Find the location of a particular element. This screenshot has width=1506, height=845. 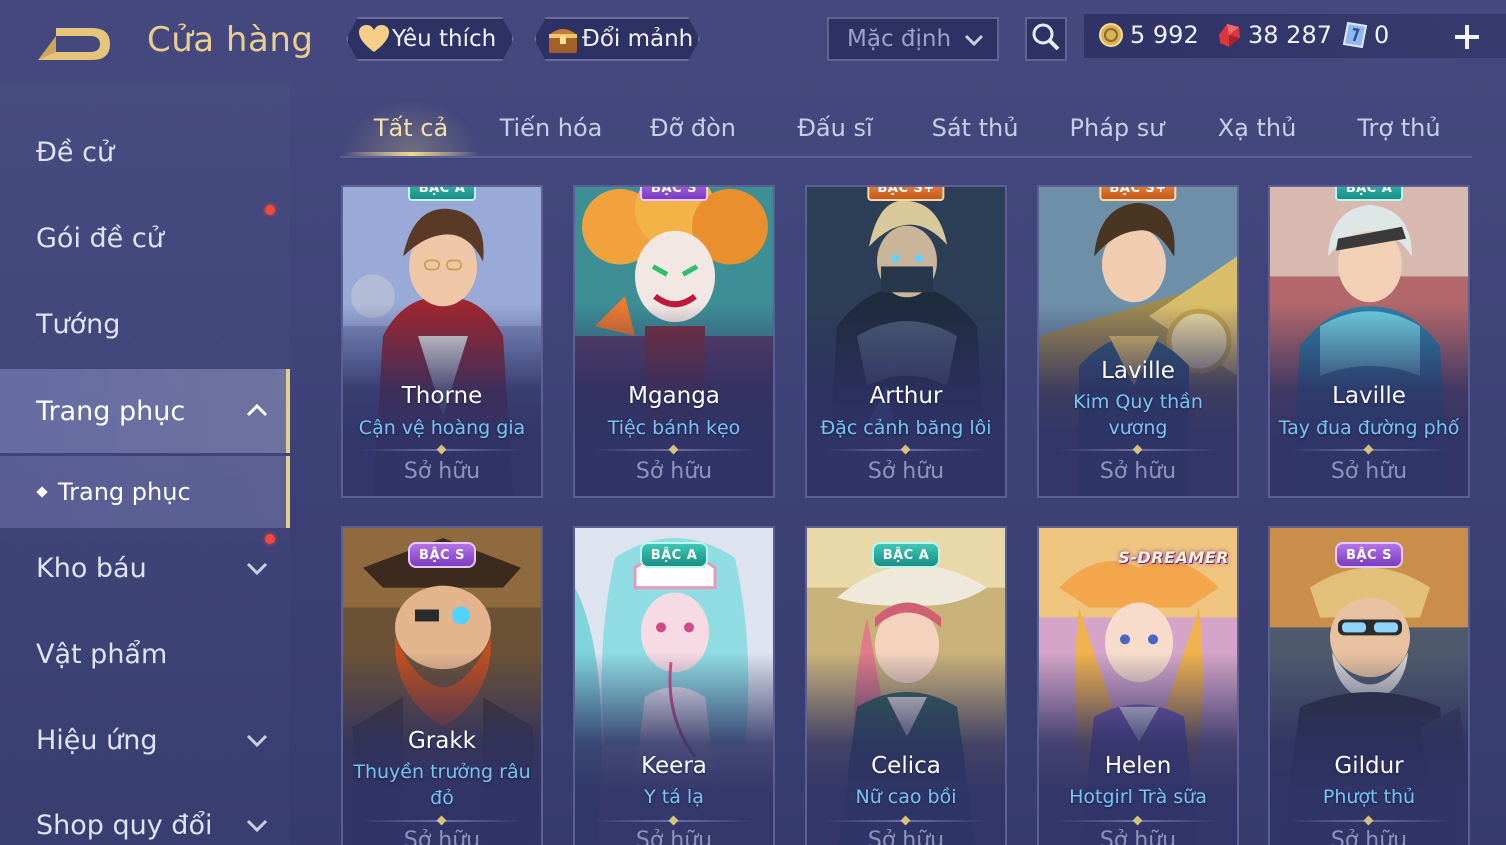

sidebar-subitem-skins: Trang phục is located at coordinates (145, 492).